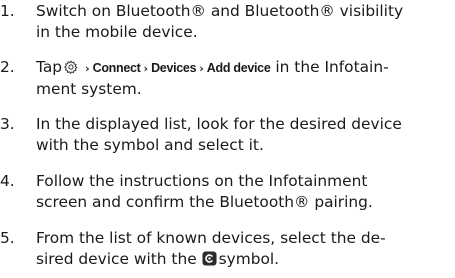 The width and height of the screenshot is (455, 278). What do you see at coordinates (89, 89) in the screenshot?
I see `step-line: ment system.` at bounding box center [89, 89].